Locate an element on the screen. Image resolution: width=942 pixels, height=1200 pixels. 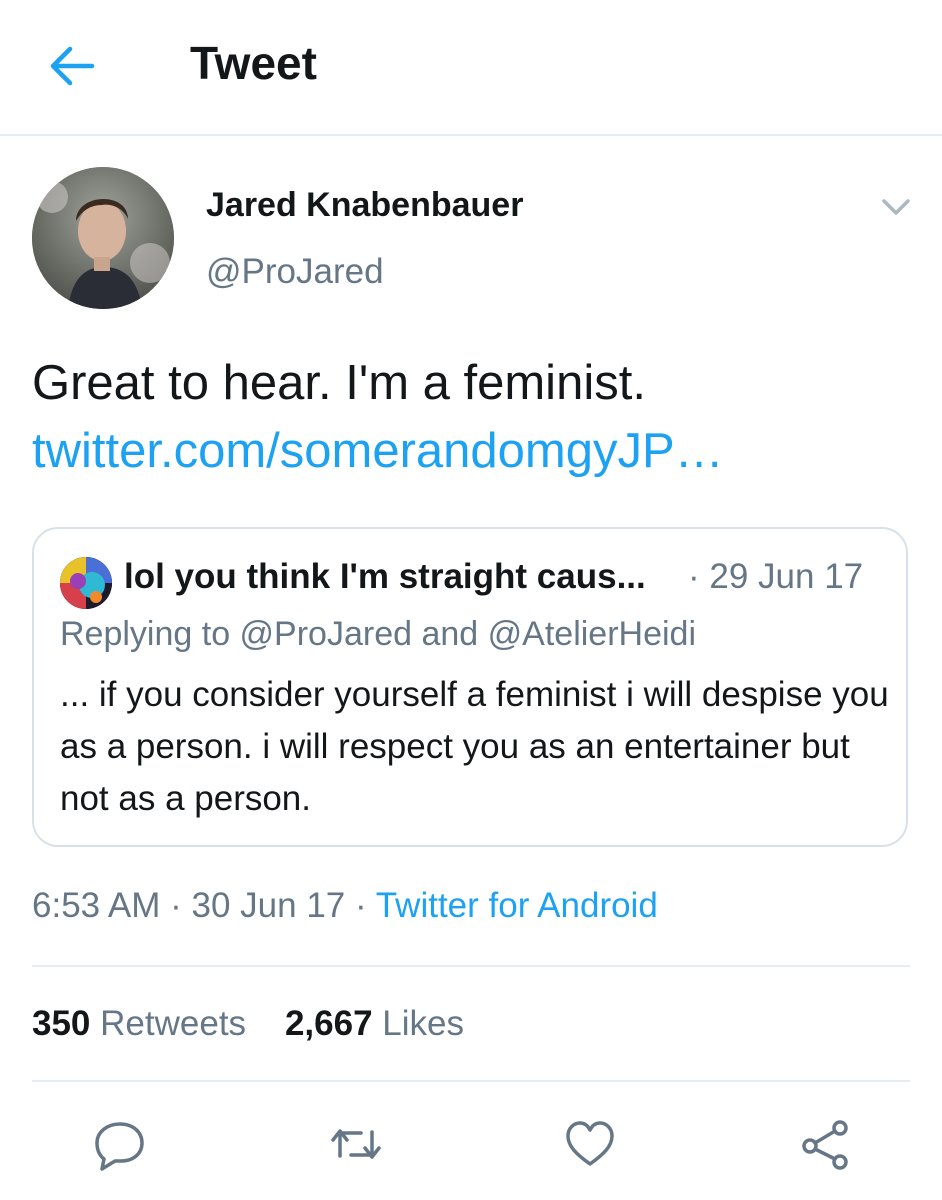
like-icon is located at coordinates (590, 1143).